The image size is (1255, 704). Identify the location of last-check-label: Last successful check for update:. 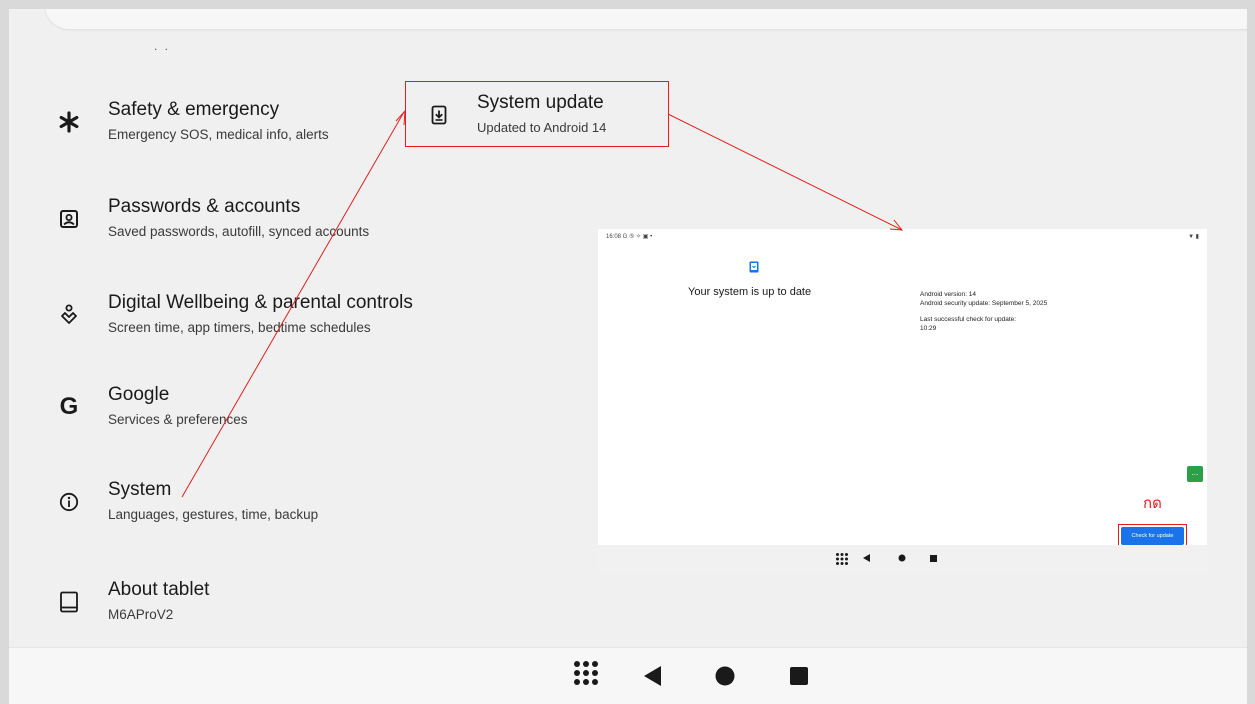
(968, 319).